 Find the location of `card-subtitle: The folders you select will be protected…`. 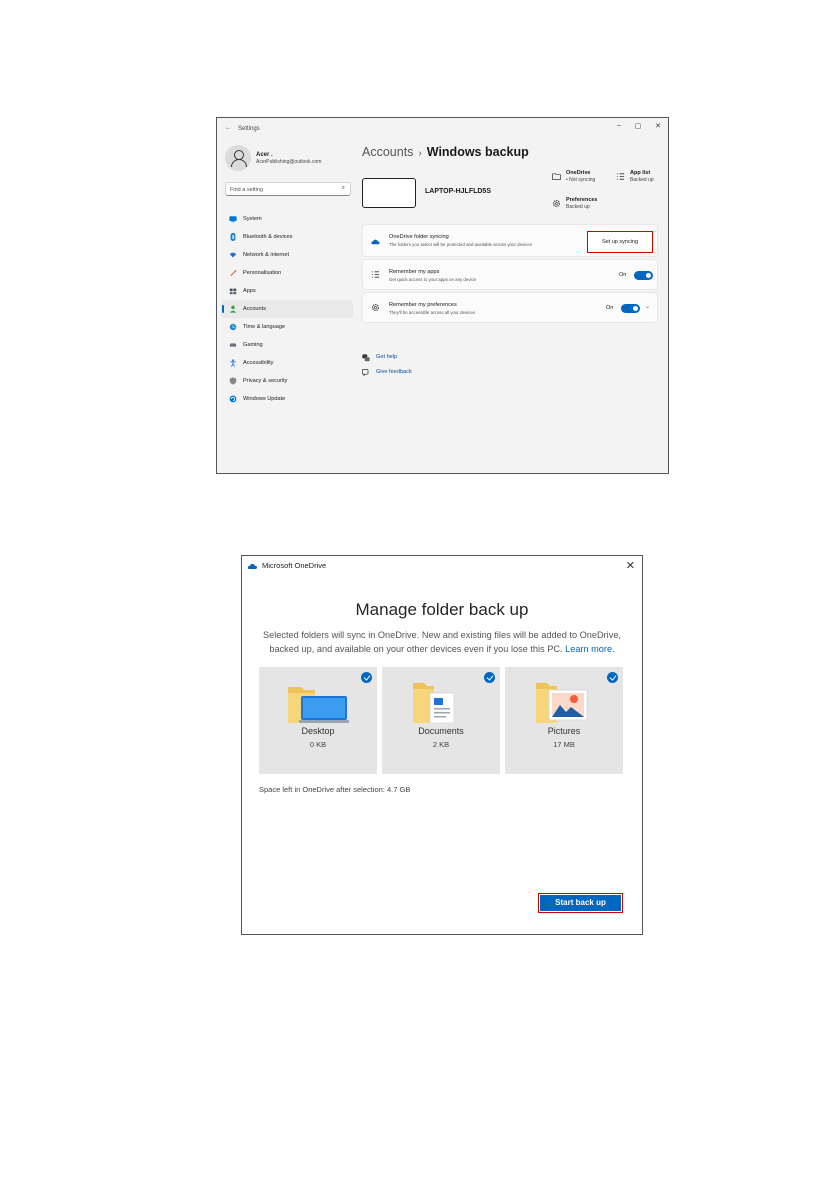

card-subtitle: The folders you select will be protected… is located at coordinates (461, 244).